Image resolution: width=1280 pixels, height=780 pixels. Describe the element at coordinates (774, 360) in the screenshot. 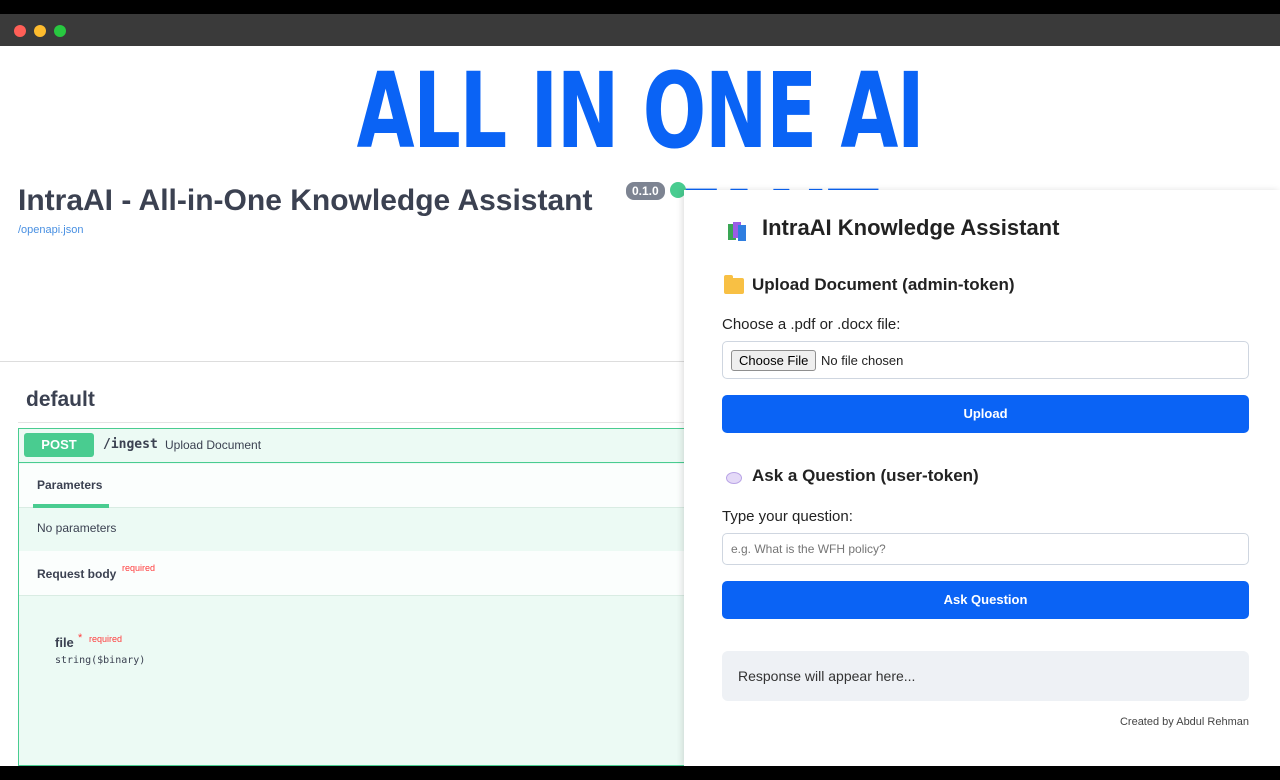

I see `choose-file-button: Choose File` at that location.